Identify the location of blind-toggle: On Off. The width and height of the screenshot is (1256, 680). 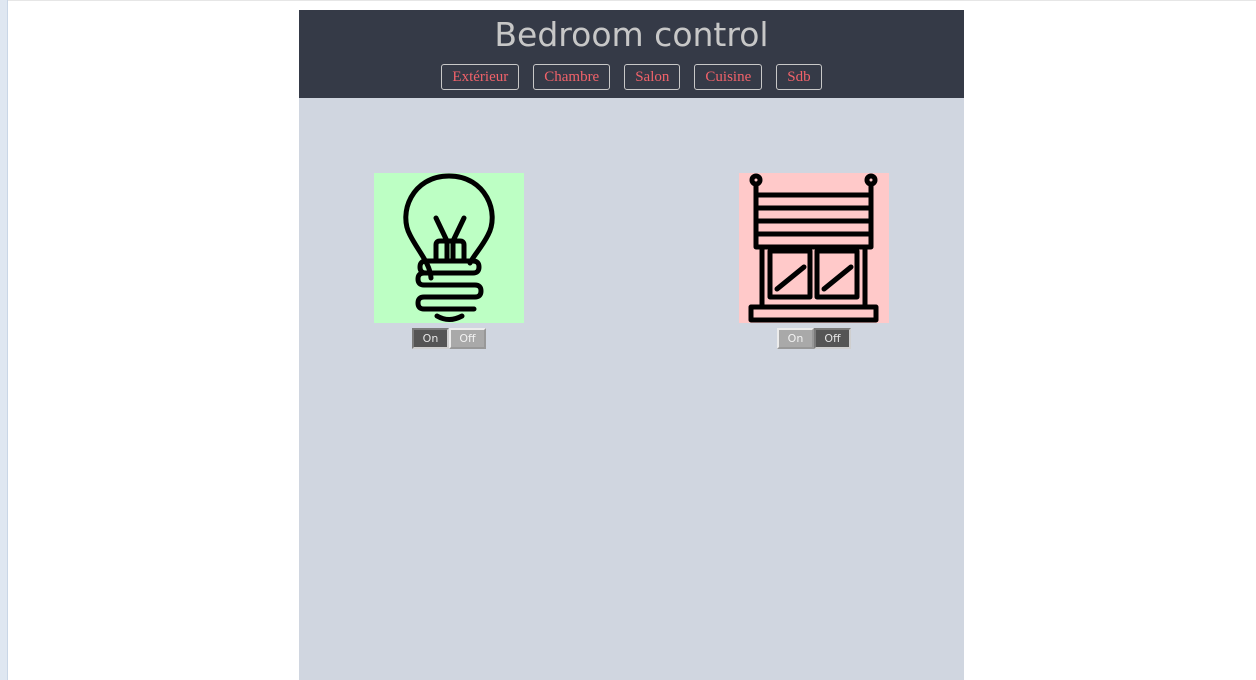
(814, 338).